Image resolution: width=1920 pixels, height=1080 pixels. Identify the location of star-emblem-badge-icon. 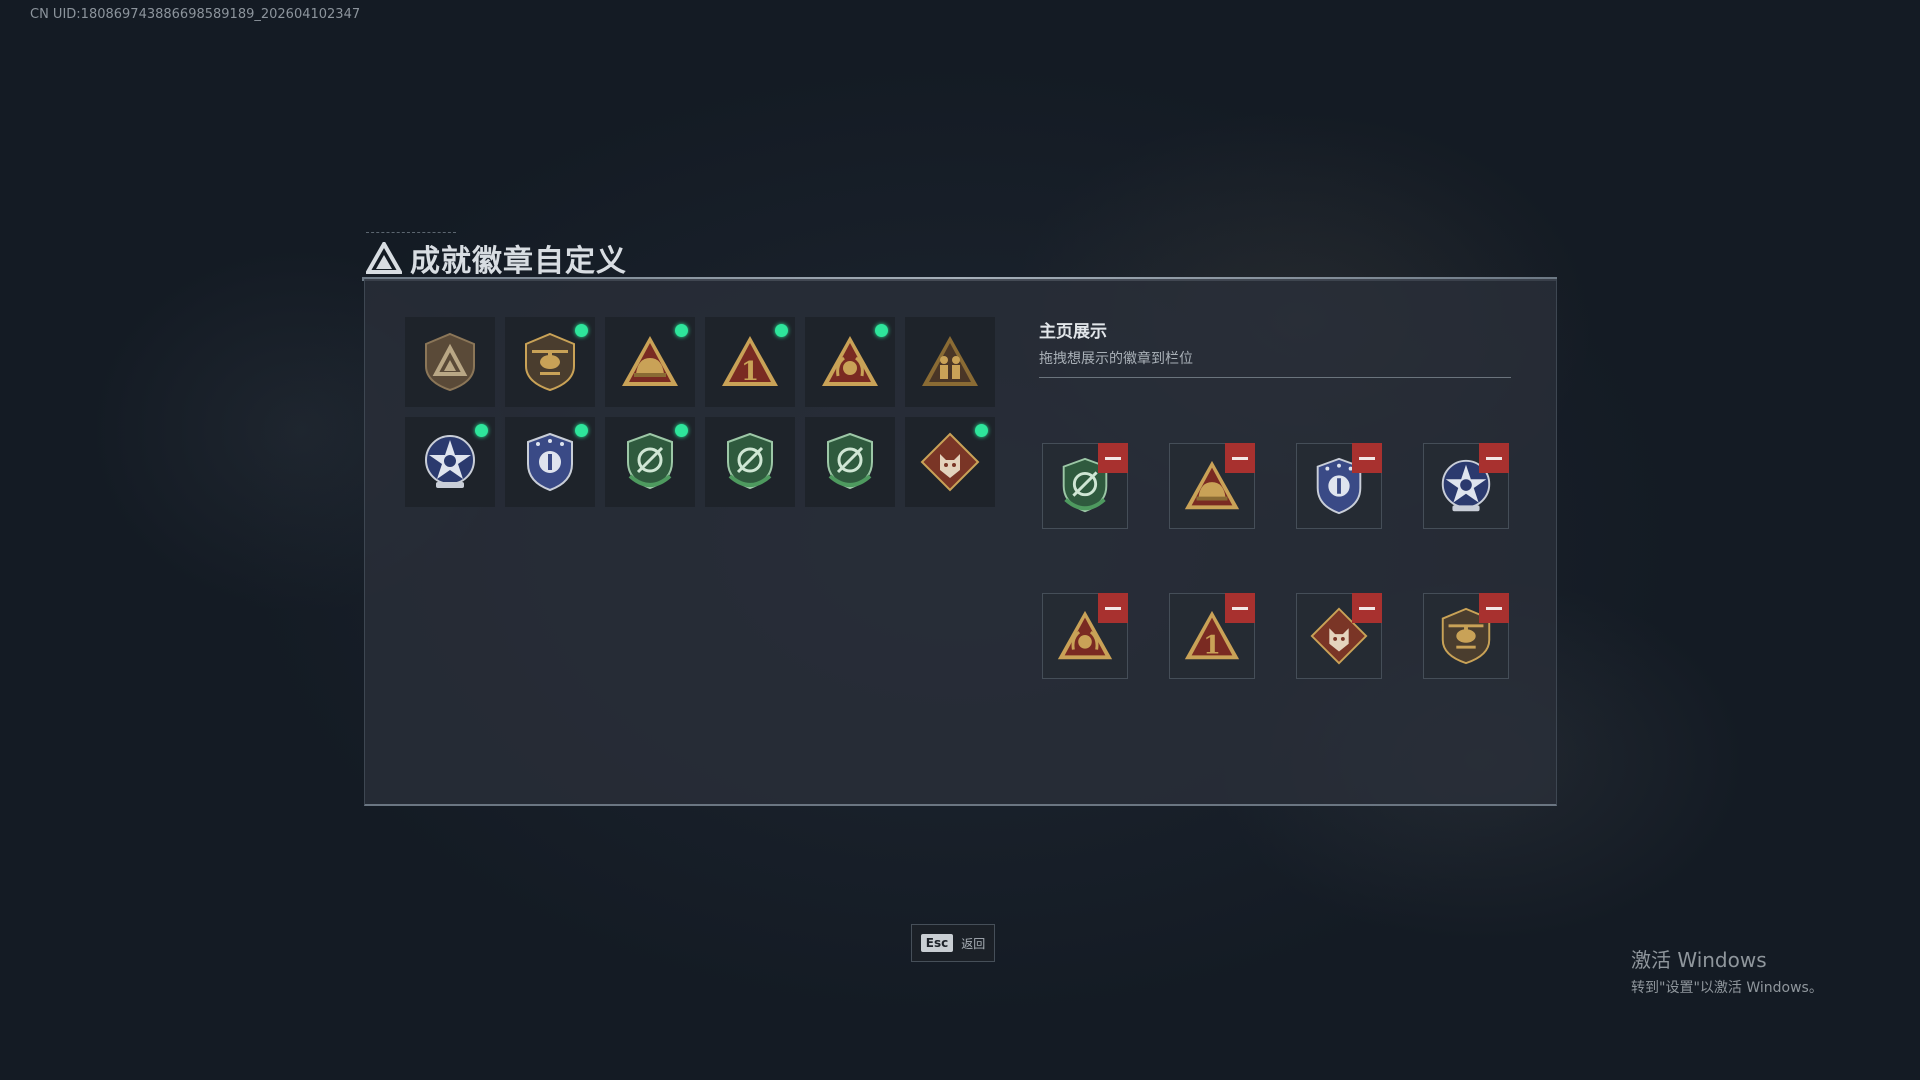
(450, 461).